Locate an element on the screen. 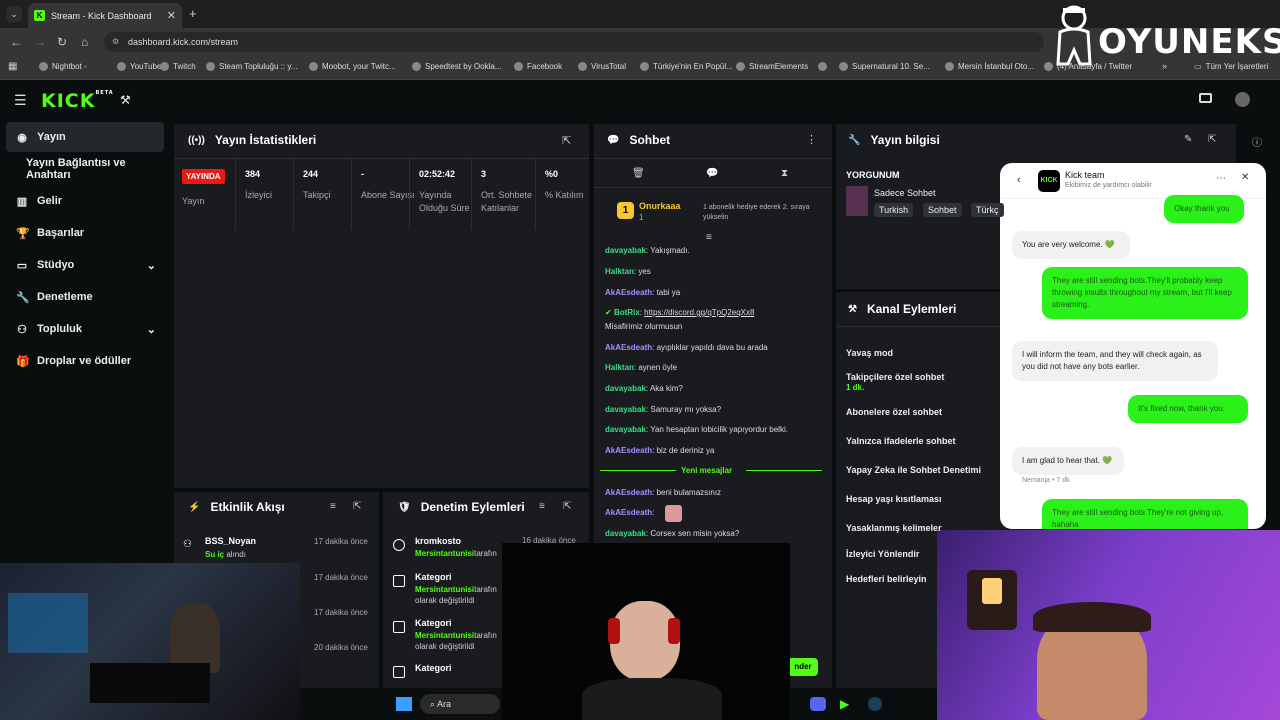 This screenshot has height=720, width=1280. sidebar-label: Başarılar is located at coordinates (61, 233).